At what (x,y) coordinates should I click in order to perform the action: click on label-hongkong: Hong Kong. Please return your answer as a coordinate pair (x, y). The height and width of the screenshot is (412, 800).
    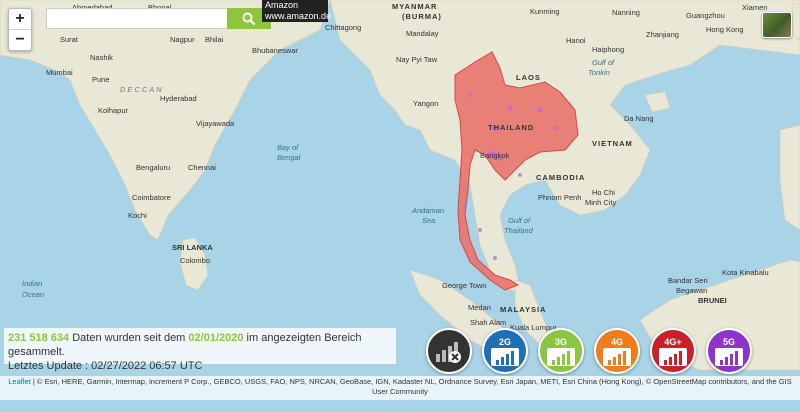
    Looking at the image, I should click on (725, 29).